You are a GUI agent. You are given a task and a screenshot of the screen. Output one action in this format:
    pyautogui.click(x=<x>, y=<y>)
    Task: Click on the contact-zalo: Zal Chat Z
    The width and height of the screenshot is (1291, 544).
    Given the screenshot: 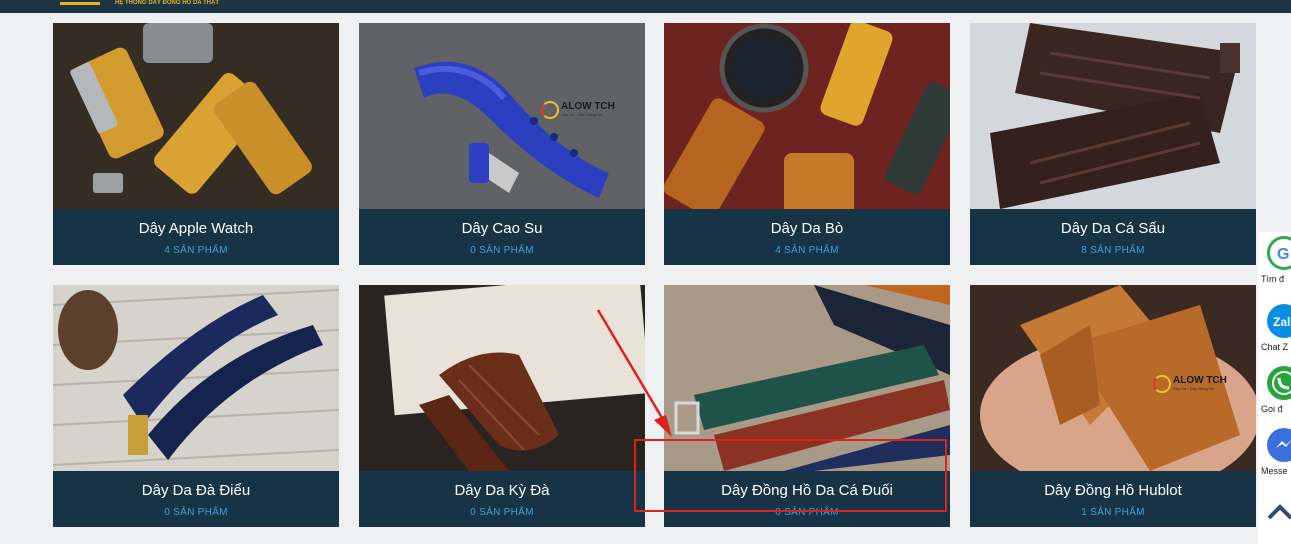 What is the action you would take?
    pyautogui.click(x=1274, y=330)
    